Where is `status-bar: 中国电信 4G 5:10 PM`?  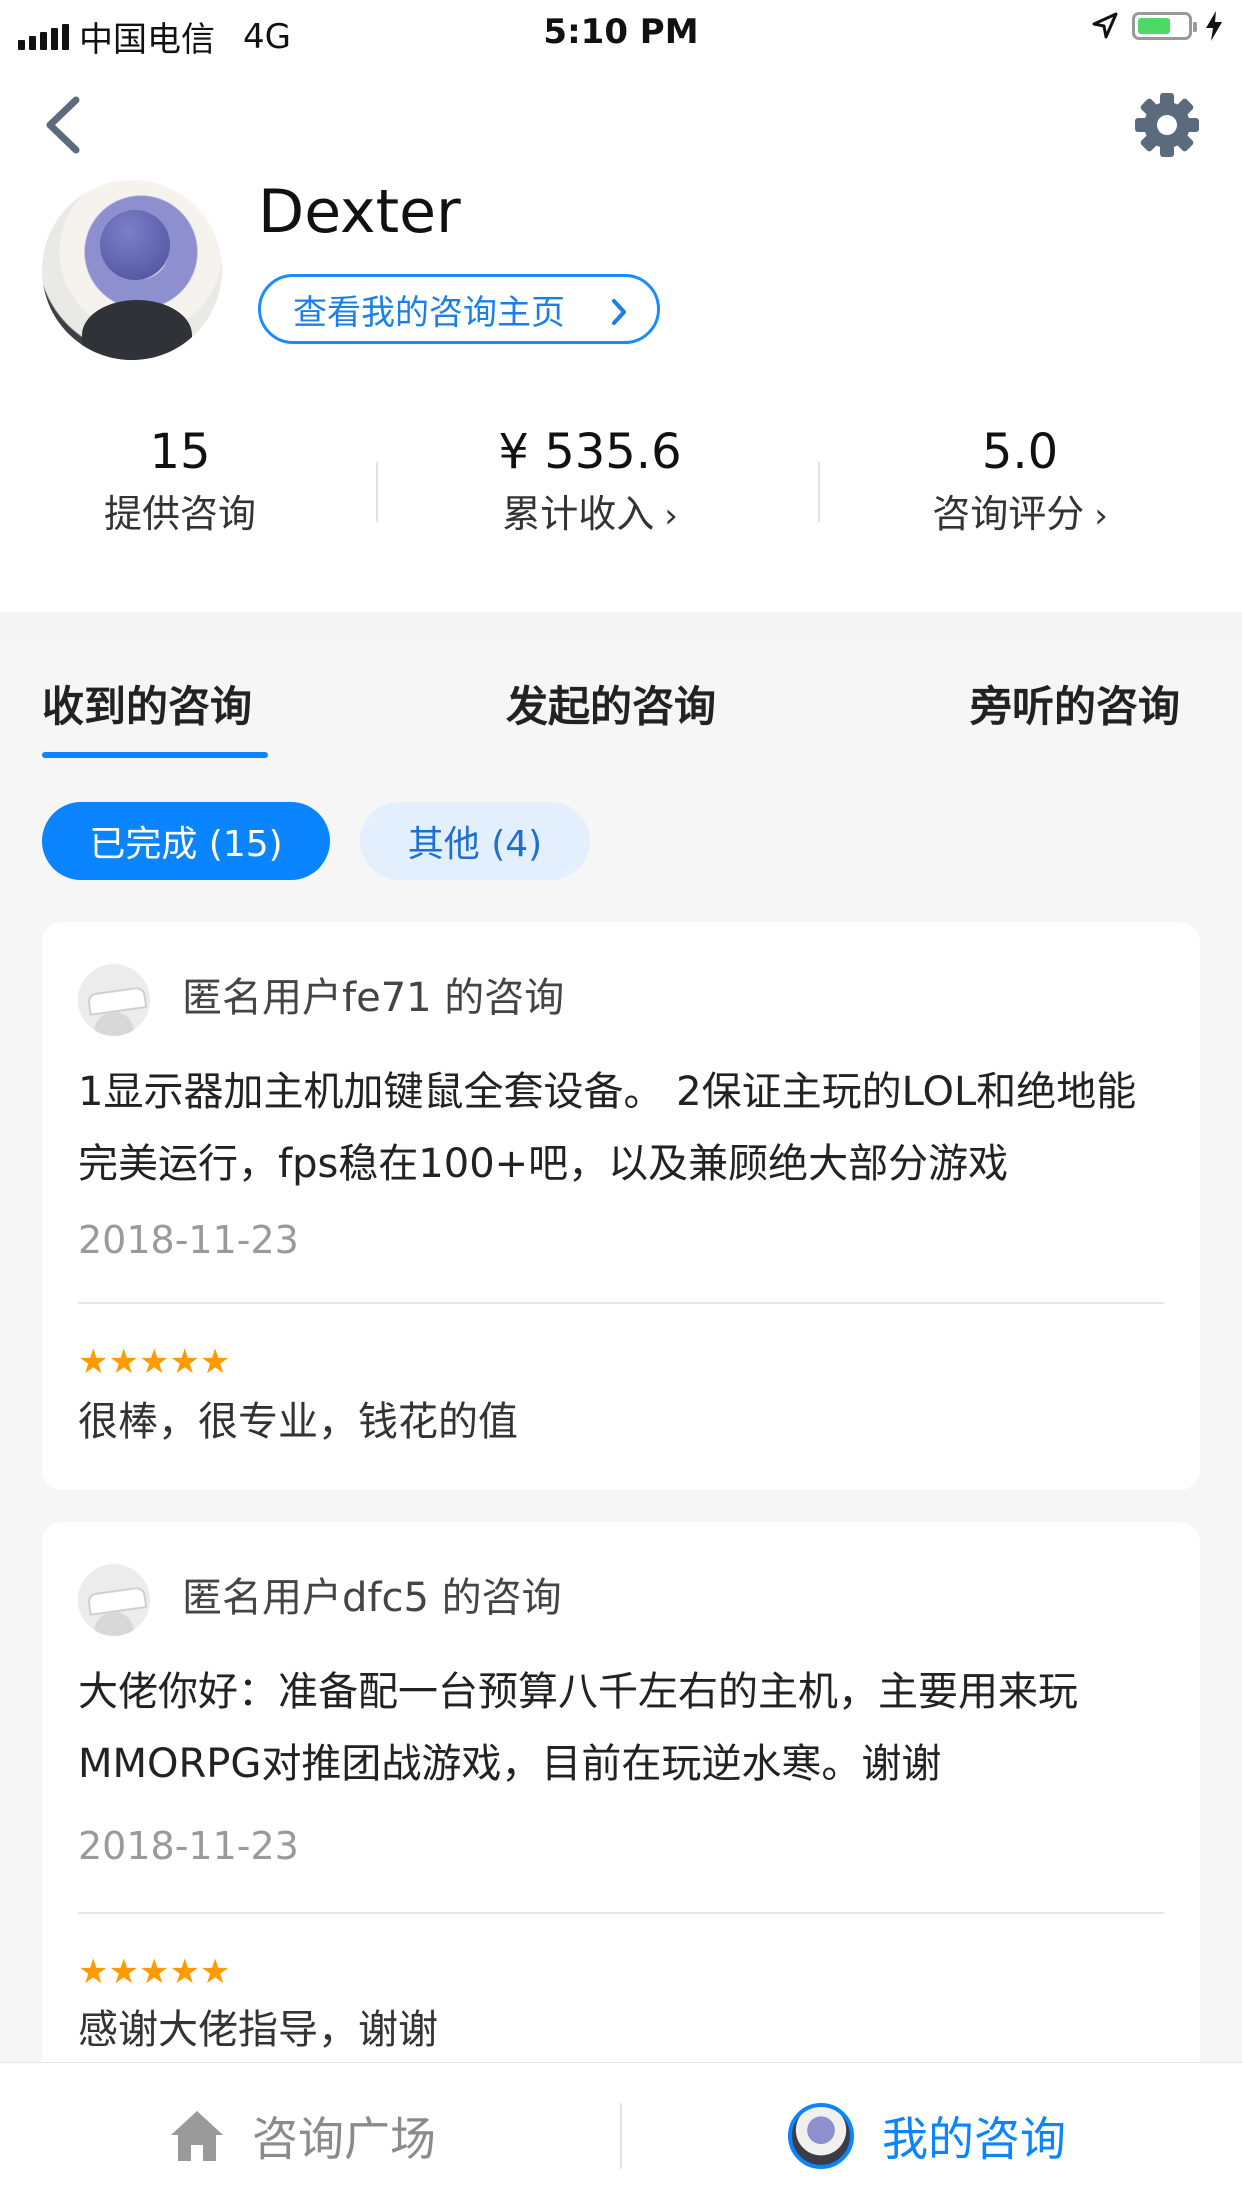
status-bar: 中国电信 4G 5:10 PM is located at coordinates (621, 31).